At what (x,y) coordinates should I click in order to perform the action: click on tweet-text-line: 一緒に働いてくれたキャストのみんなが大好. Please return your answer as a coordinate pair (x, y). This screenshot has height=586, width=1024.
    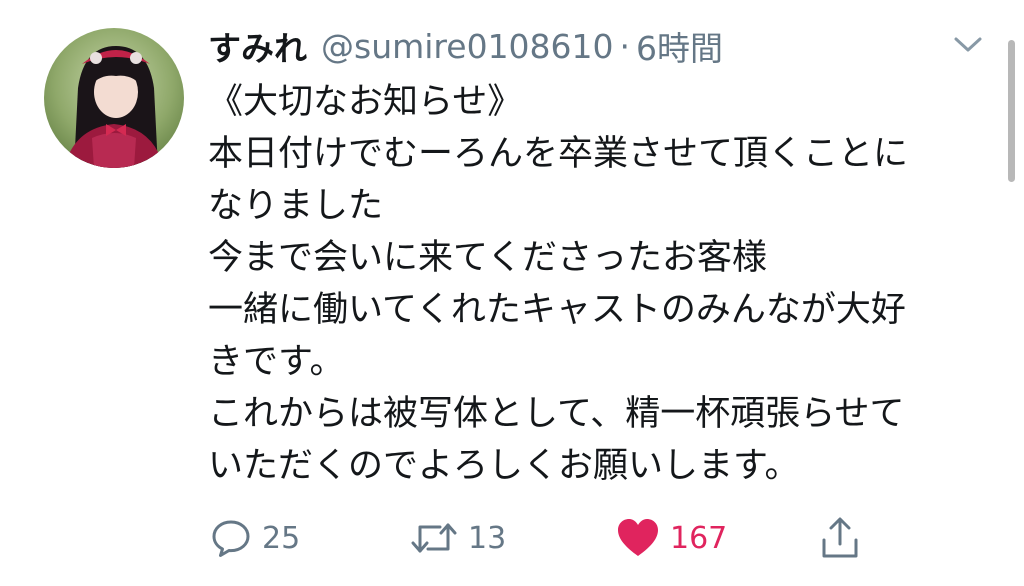
    Looking at the image, I should click on (557, 310).